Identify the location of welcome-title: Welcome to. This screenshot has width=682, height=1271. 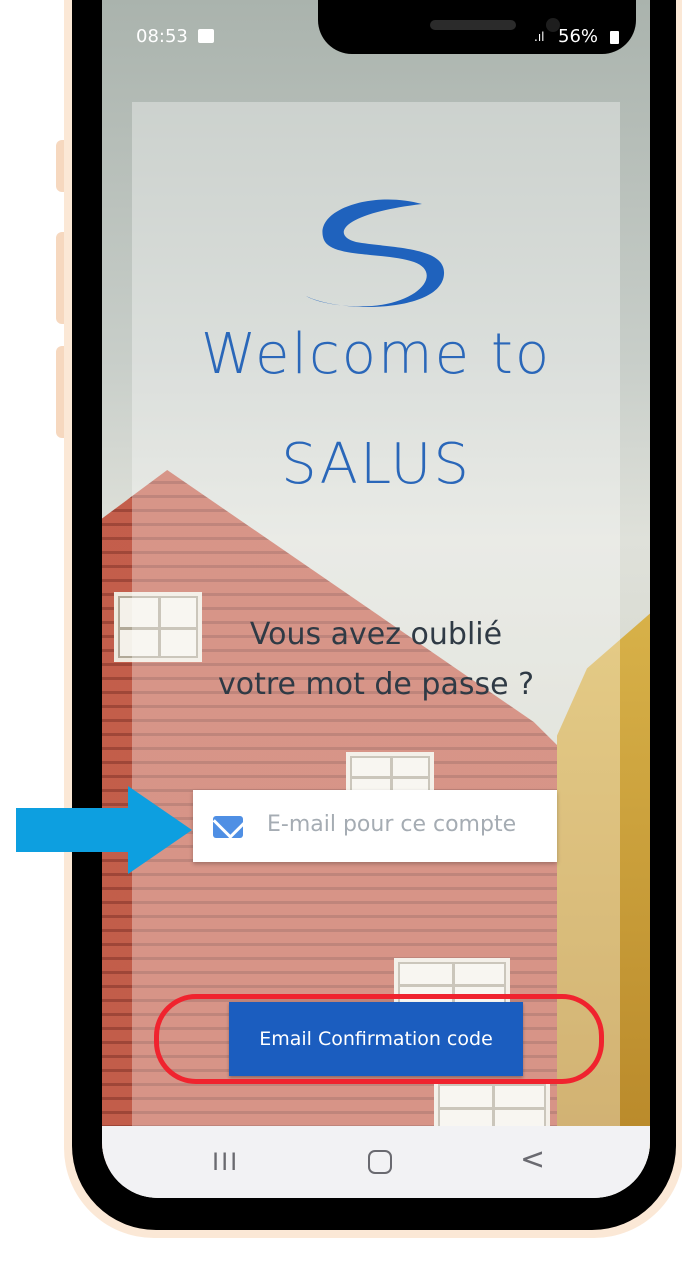
(376, 354).